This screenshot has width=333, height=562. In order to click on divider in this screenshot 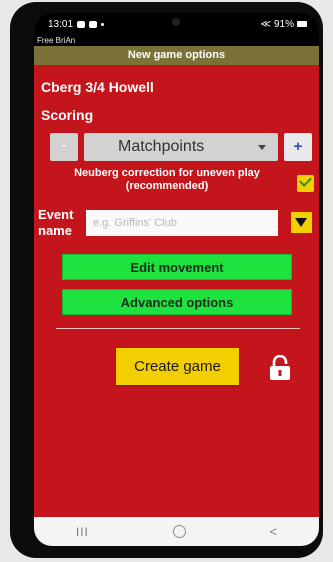, I will do `click(178, 328)`.